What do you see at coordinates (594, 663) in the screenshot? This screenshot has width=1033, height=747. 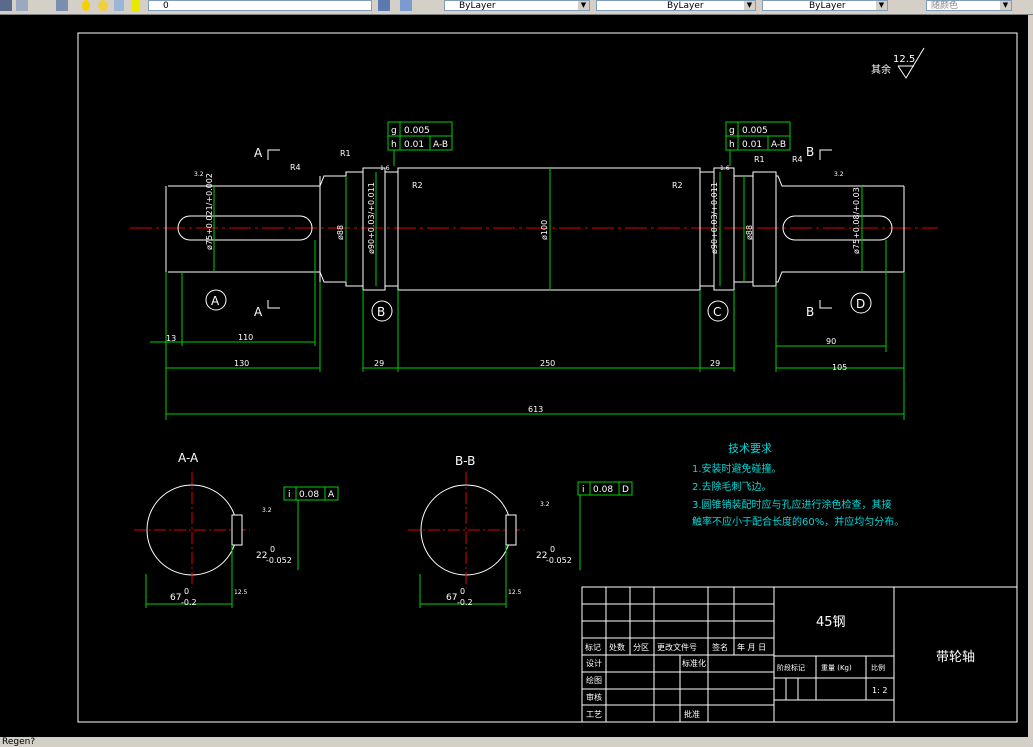 I see `tb-design: 设计` at bounding box center [594, 663].